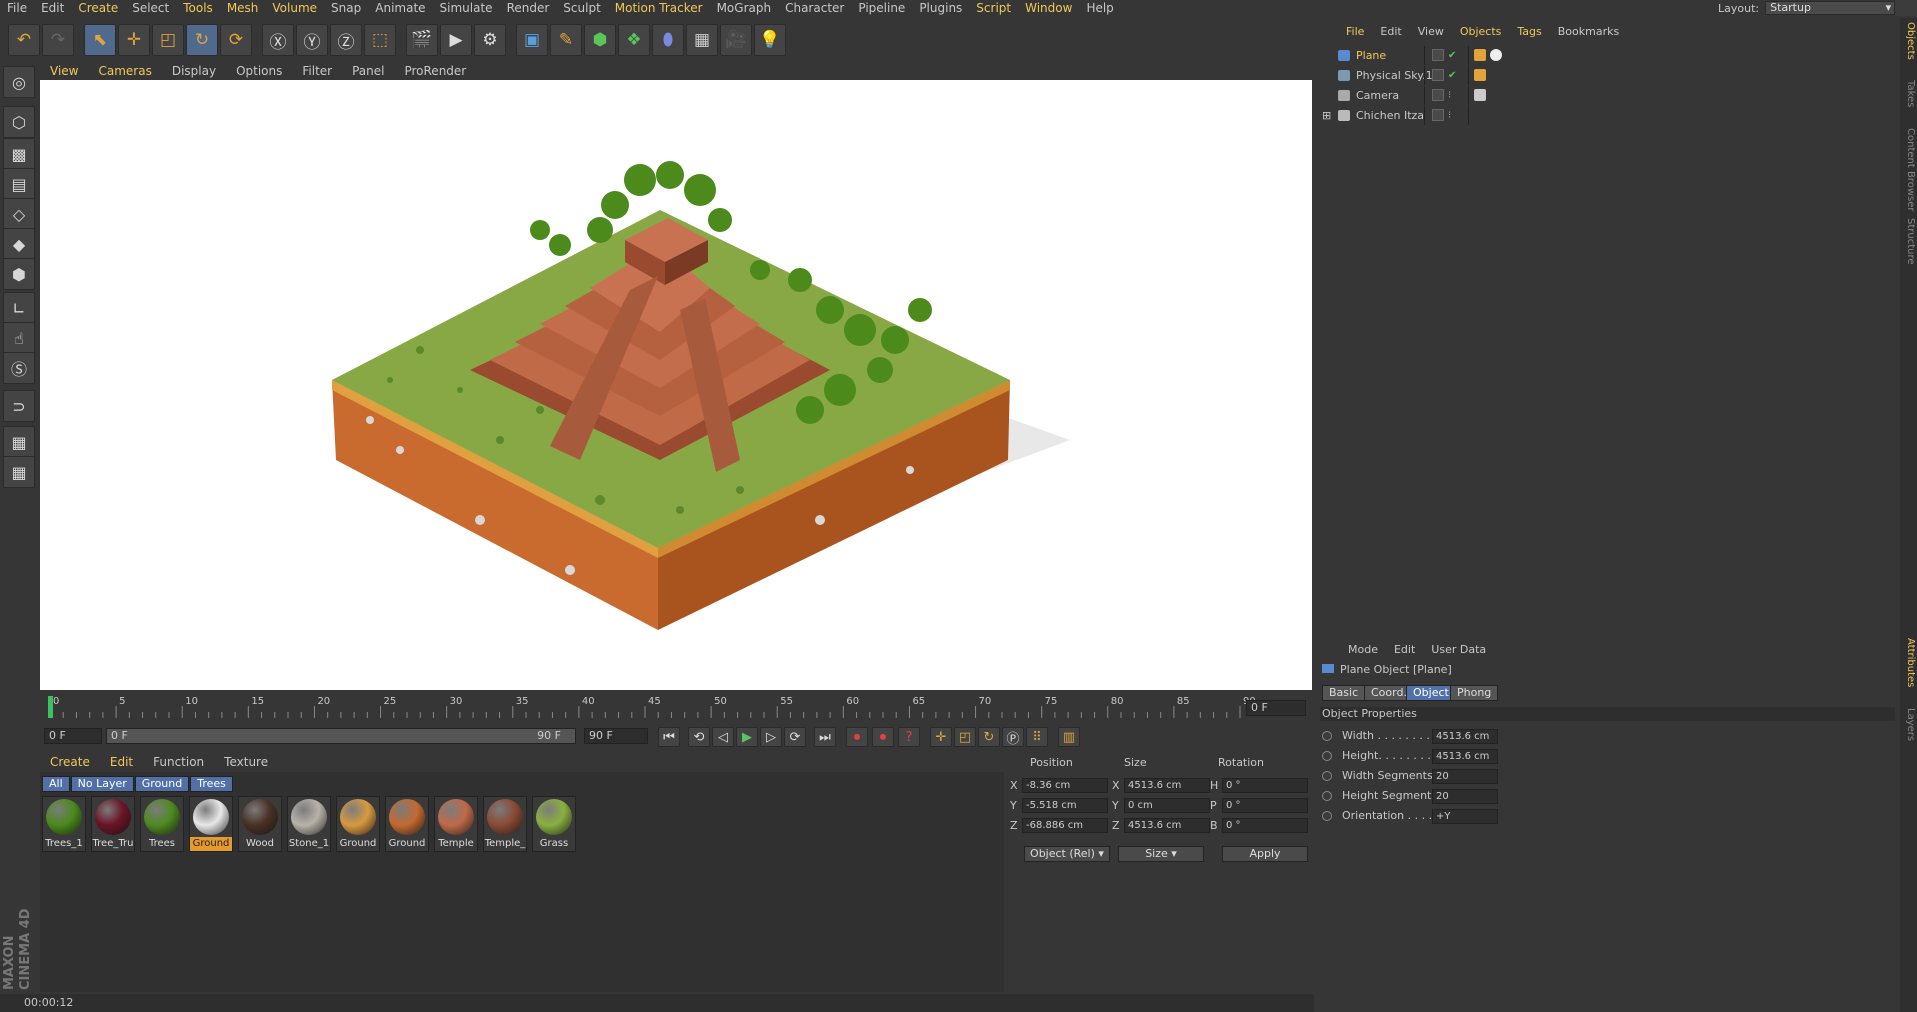 The image size is (1917, 1012). Describe the element at coordinates (19, 154) in the screenshot. I see `texture-mode-icon: ▩` at that location.